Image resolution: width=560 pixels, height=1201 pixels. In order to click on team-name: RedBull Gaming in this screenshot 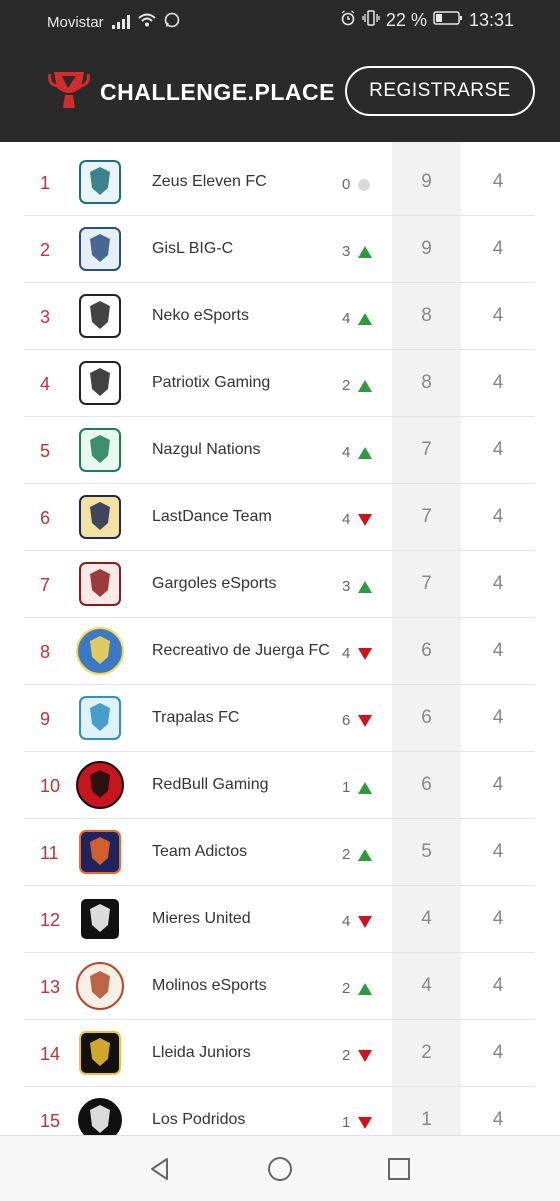, I will do `click(210, 785)`.